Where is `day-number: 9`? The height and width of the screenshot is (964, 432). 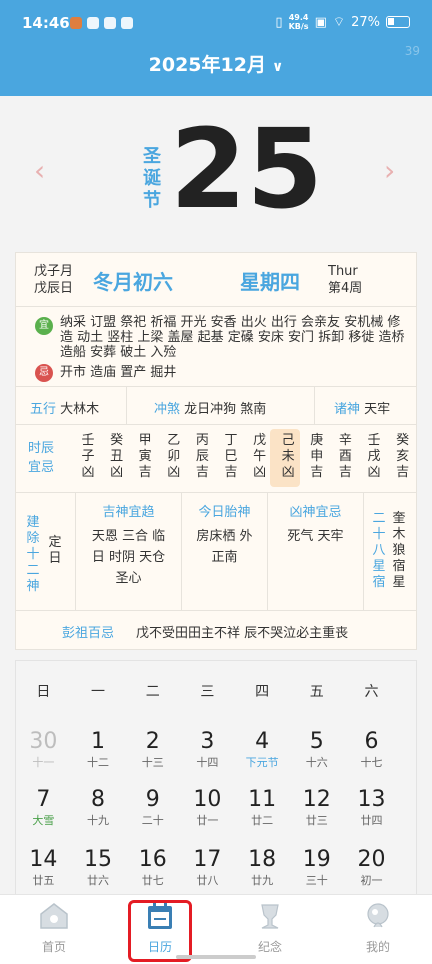
day-number: 9 is located at coordinates (152, 799).